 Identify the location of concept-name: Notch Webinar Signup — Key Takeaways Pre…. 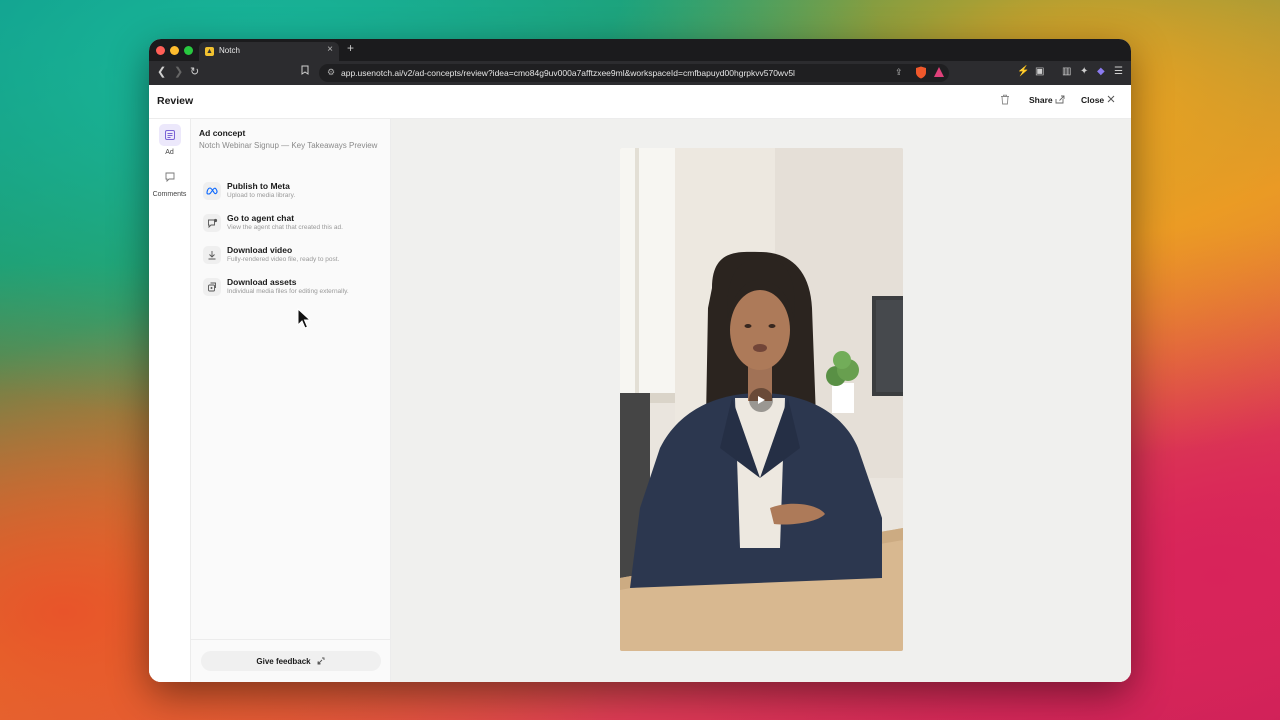
(288, 145).